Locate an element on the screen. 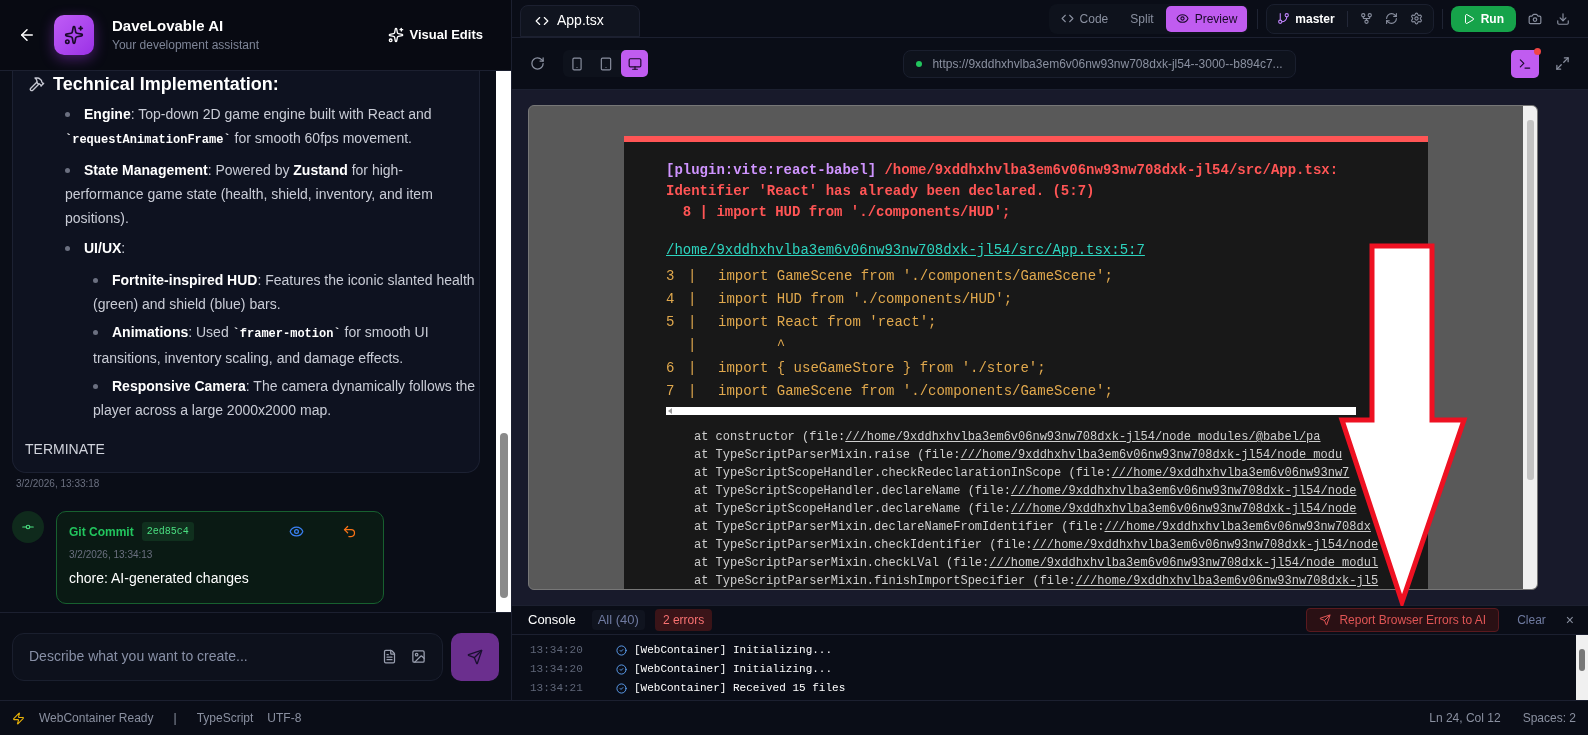  status-text: WebContainer Ready is located at coordinates (96, 718).